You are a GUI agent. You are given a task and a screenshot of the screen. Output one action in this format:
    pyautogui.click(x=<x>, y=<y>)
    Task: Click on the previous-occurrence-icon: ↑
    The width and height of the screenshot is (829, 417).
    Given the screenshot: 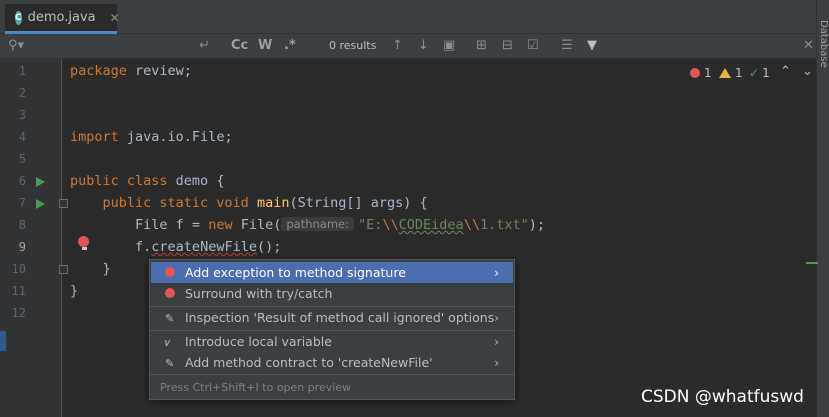 What is the action you would take?
    pyautogui.click(x=397, y=45)
    